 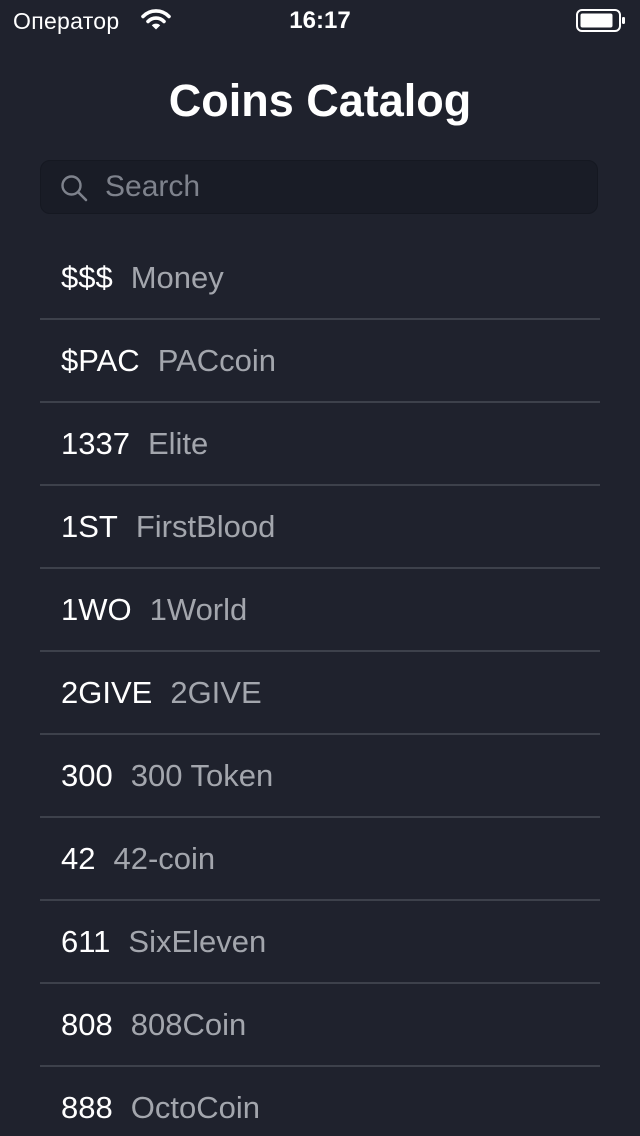 I want to click on coin-row-elite: 1337 Elite, so click(x=320, y=444).